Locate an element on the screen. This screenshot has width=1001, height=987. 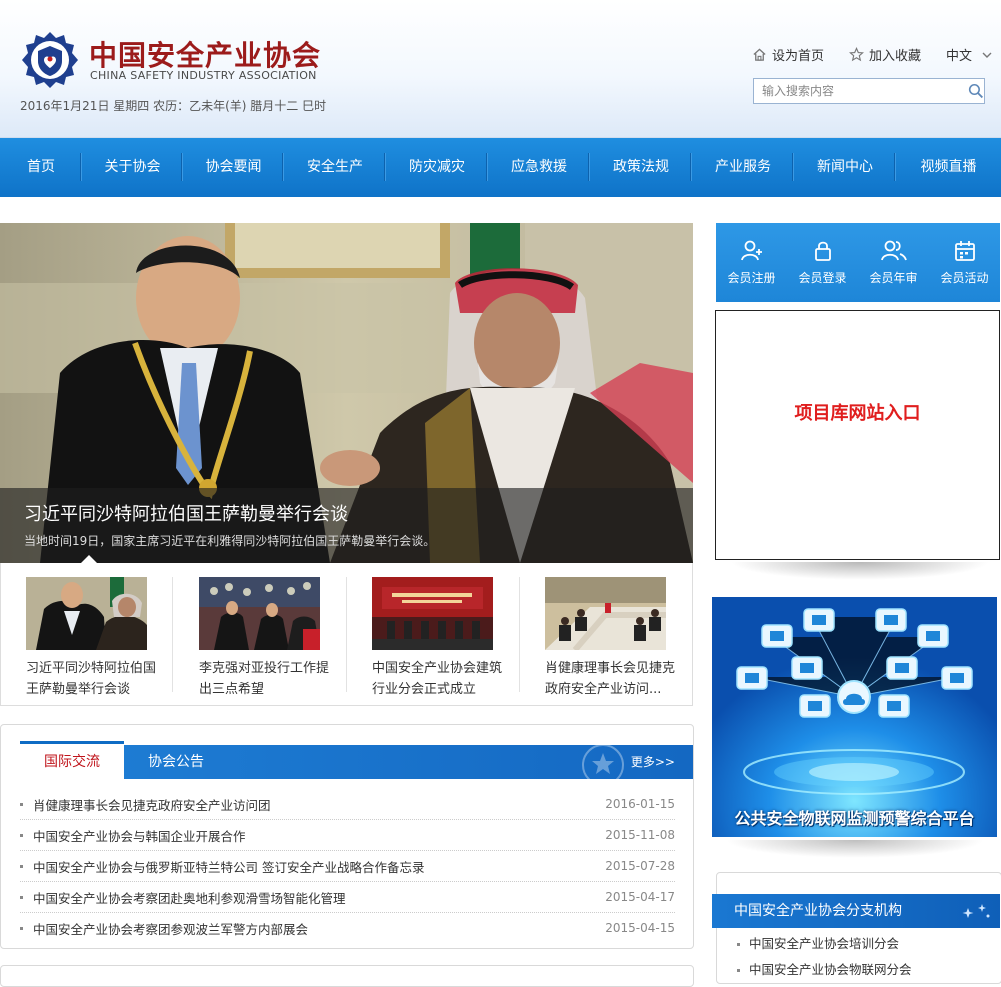
user-add-icon is located at coordinates (751, 250).